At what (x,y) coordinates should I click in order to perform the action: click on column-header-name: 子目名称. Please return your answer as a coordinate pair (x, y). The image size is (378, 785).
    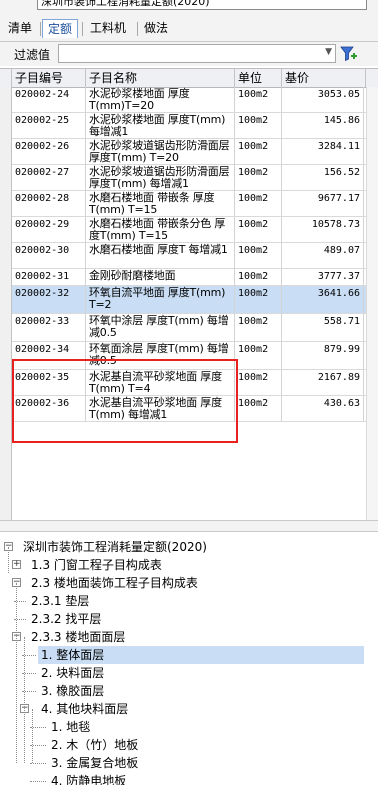
    Looking at the image, I should click on (160, 78).